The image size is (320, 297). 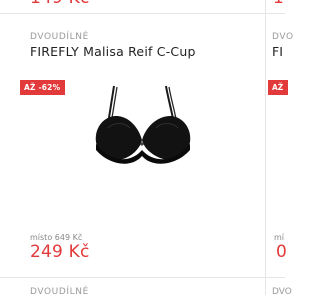 I want to click on bra-product-image, so click(x=143, y=125).